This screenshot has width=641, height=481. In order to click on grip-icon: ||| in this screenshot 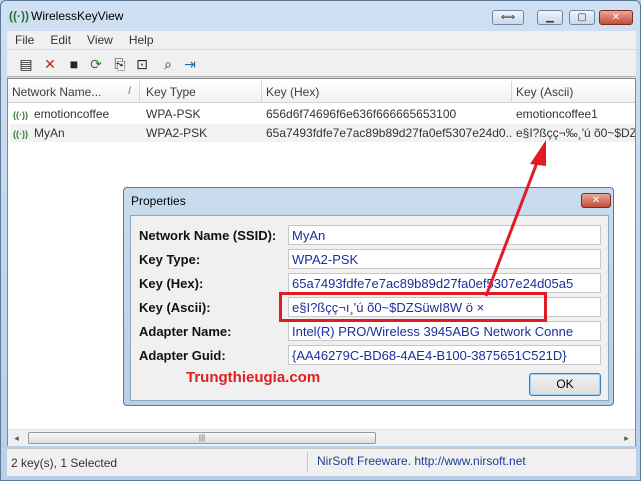, I will do `click(202, 437)`.